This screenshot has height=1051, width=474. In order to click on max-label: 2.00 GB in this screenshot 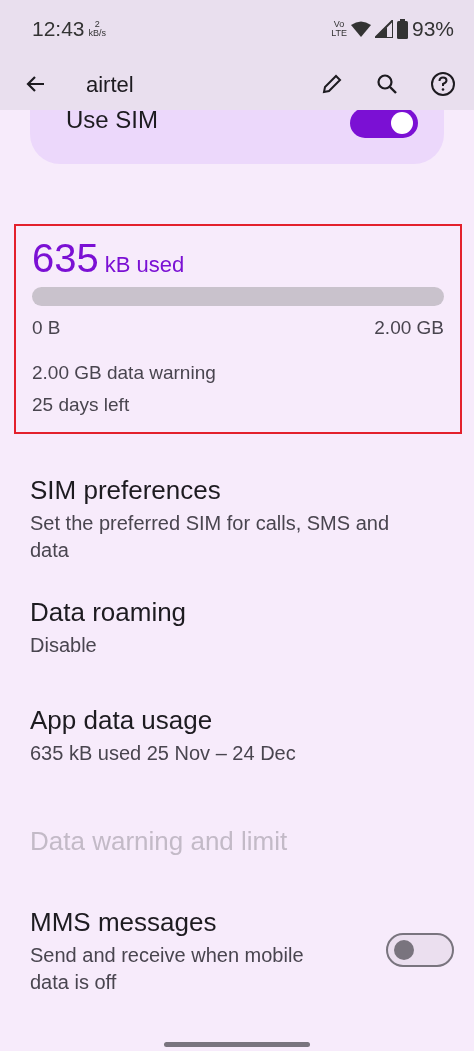, I will do `click(409, 328)`.